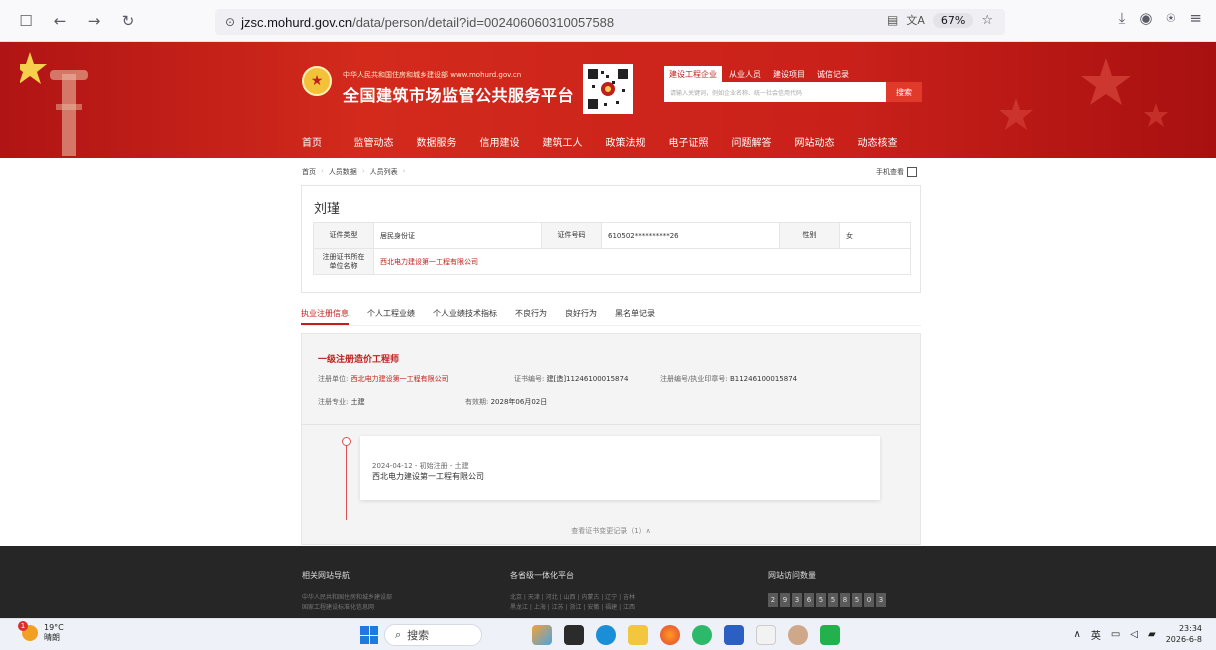 The image size is (1216, 650). I want to click on network-icon: ▭, so click(1115, 634).